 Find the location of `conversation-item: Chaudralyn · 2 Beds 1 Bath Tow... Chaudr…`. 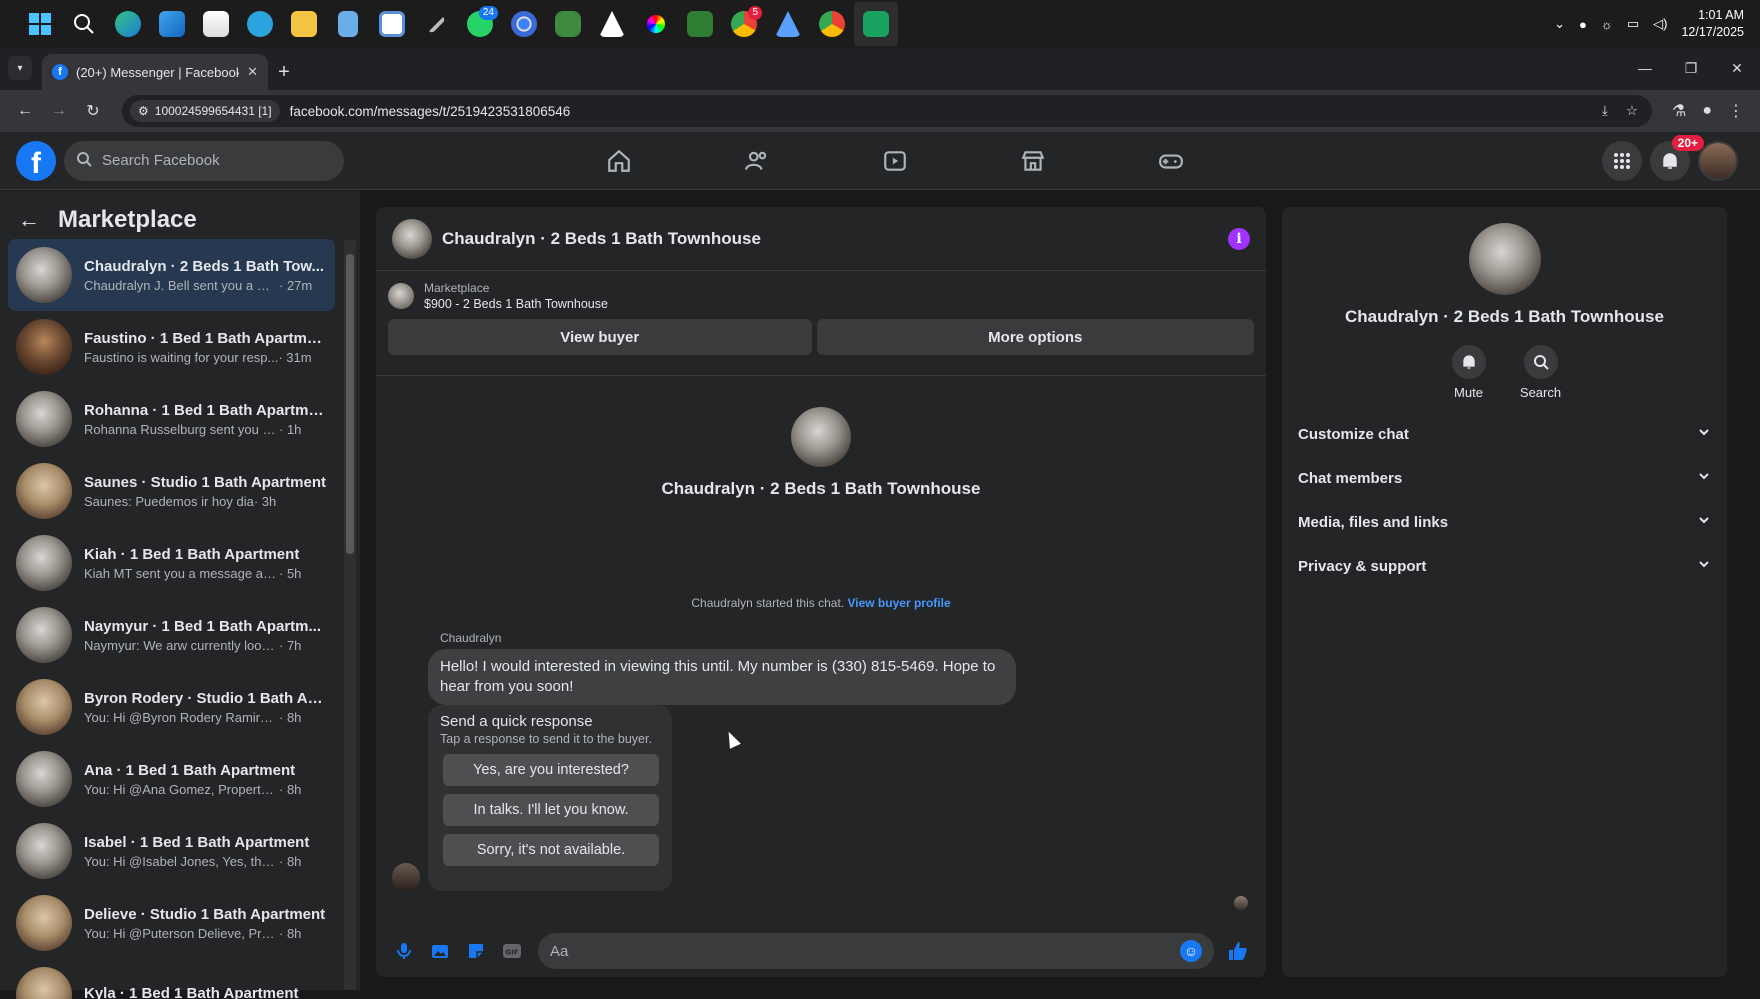

conversation-item: Chaudralyn · 2 Beds 1 Bath Tow... Chaudr… is located at coordinates (171, 275).